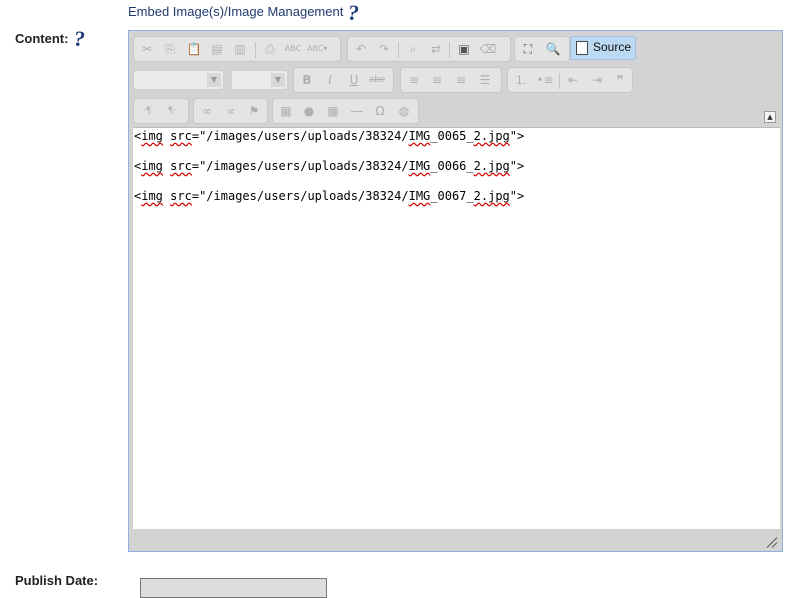 The height and width of the screenshot is (598, 798). What do you see at coordinates (464, 49) in the screenshot?
I see `select-all-icon: ▣` at bounding box center [464, 49].